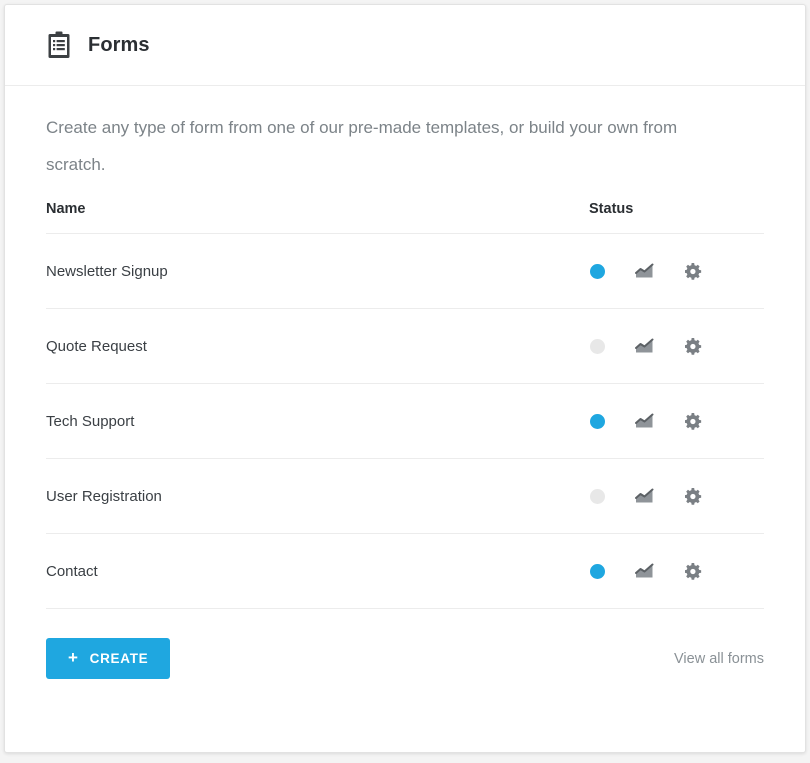 This screenshot has width=810, height=763. Describe the element at coordinates (405, 45) in the screenshot. I see `card-header: Forms` at that location.